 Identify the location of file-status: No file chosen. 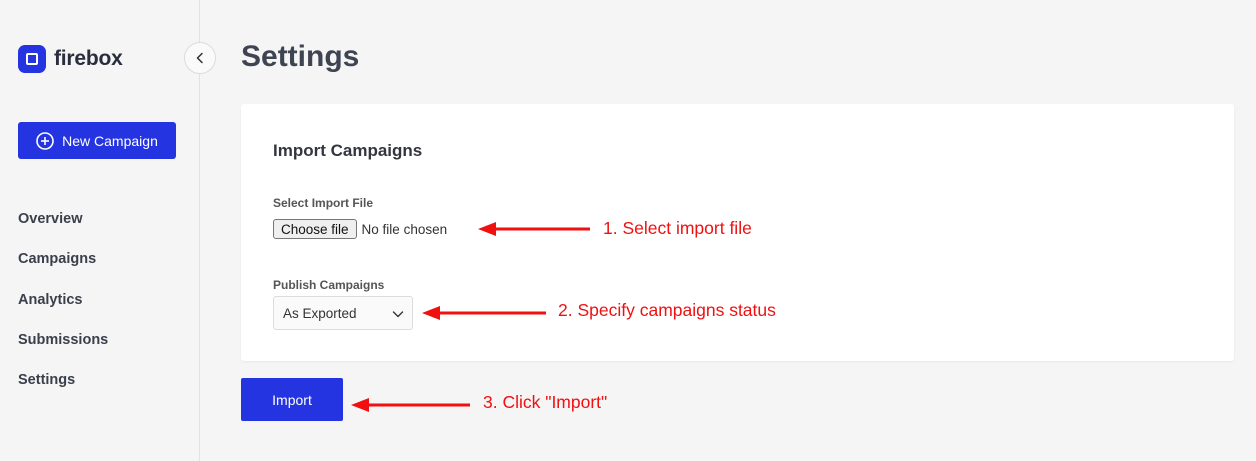
(404, 229).